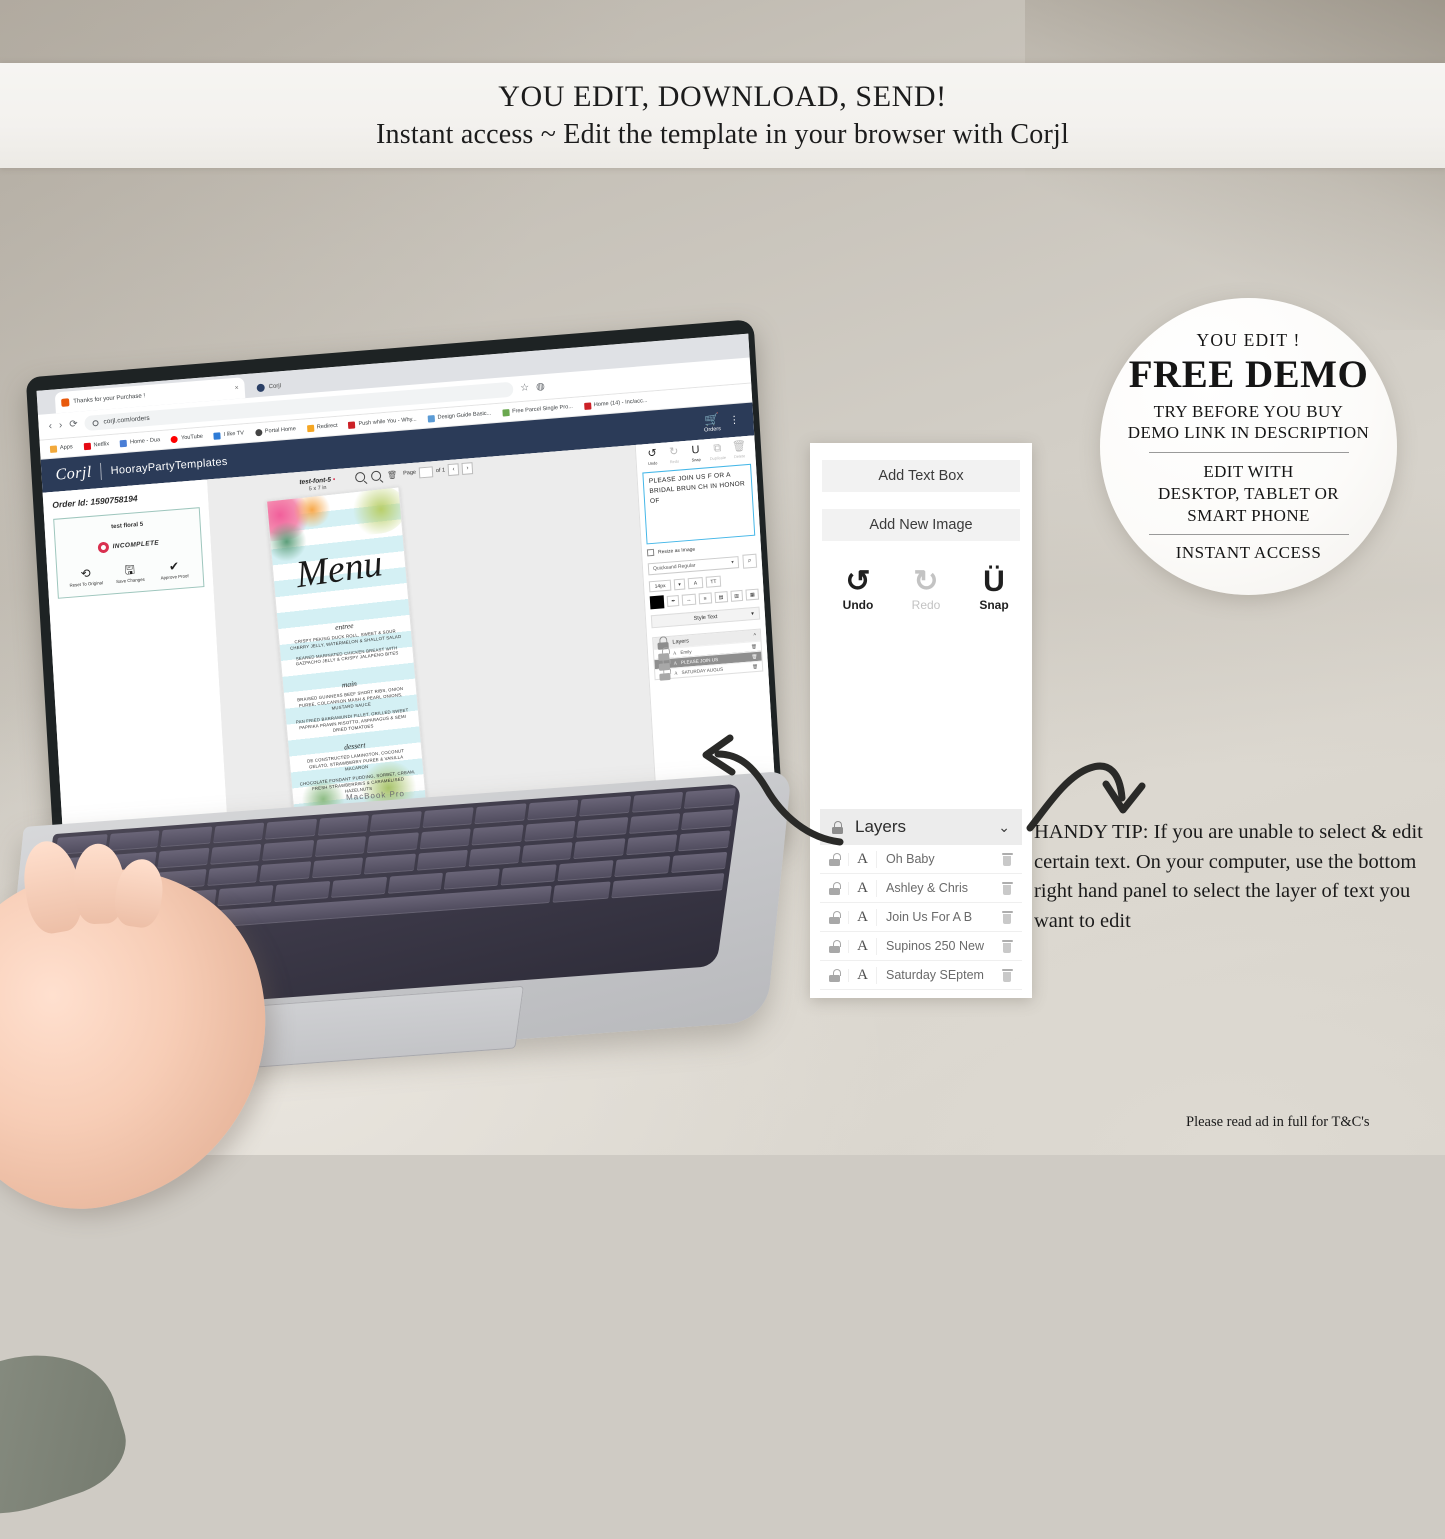 Image resolution: width=1445 pixels, height=1539 pixels. I want to click on letter-spacing-icon: ↔, so click(689, 599).